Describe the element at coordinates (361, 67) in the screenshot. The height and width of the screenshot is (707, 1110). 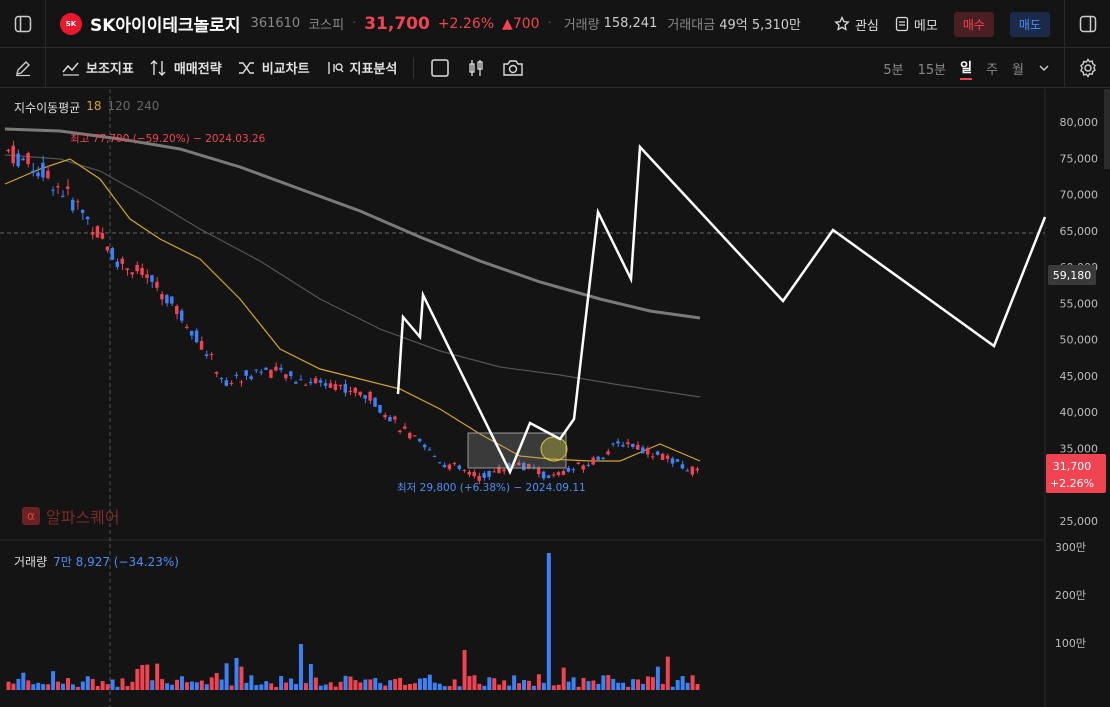
I see `analysis-button: 지표분석` at that location.